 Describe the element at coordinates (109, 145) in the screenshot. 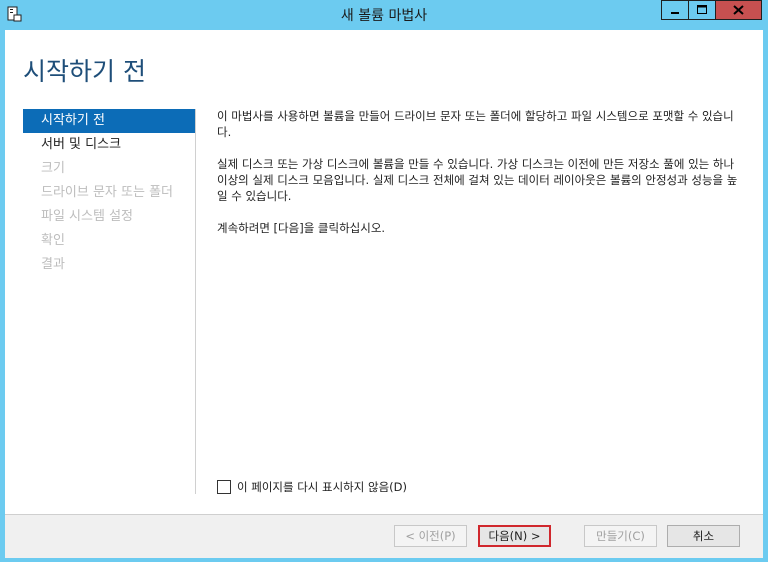

I see `nav-step-server-and-disk: 서버 및 디스크` at that location.